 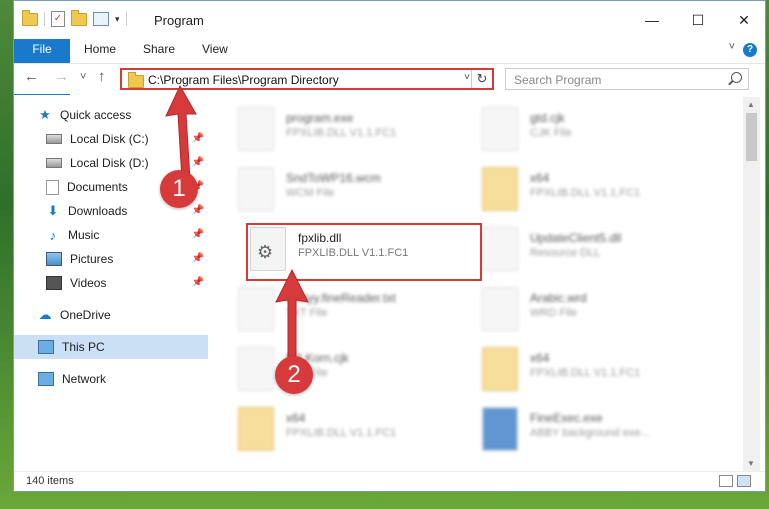 What do you see at coordinates (52, 187) in the screenshot?
I see `document-icon` at bounding box center [52, 187].